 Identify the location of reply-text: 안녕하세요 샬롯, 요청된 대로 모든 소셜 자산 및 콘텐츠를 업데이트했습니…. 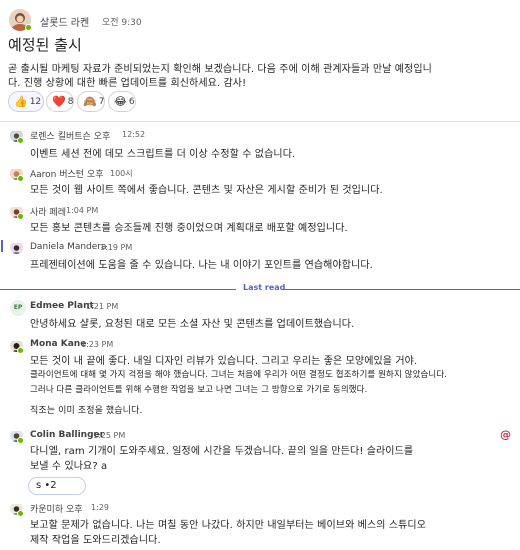
(192, 324).